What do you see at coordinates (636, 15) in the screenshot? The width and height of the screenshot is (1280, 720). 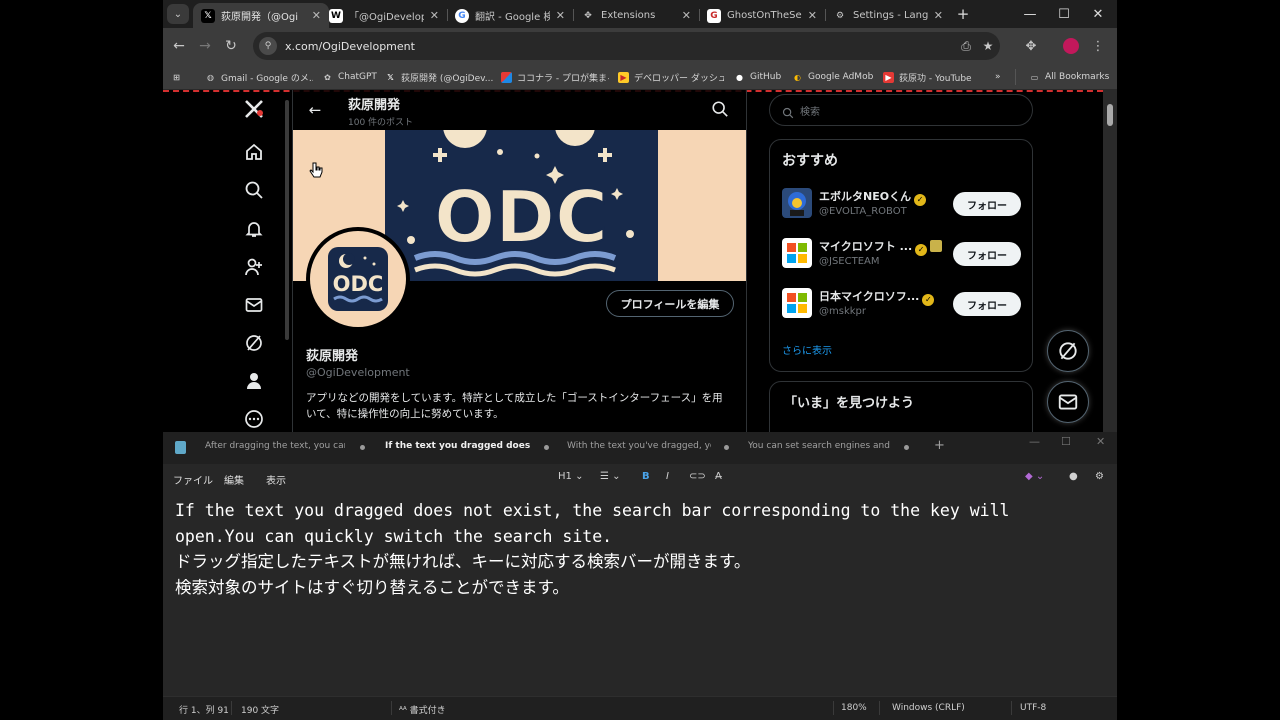 I see `browser-tab: ✥ Extensions ✕` at bounding box center [636, 15].